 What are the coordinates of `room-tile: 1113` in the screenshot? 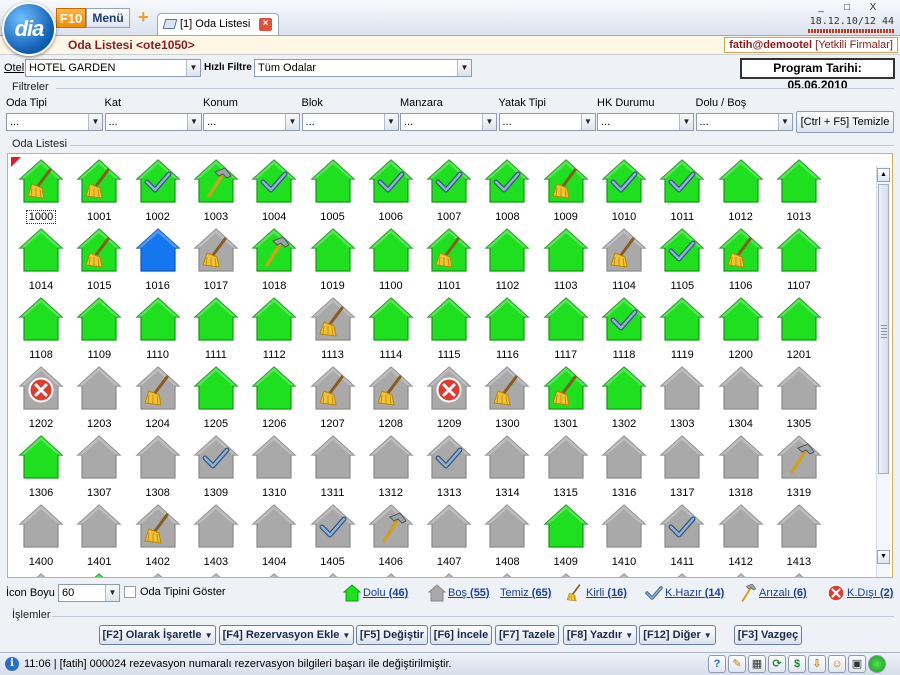 It's located at (333, 328).